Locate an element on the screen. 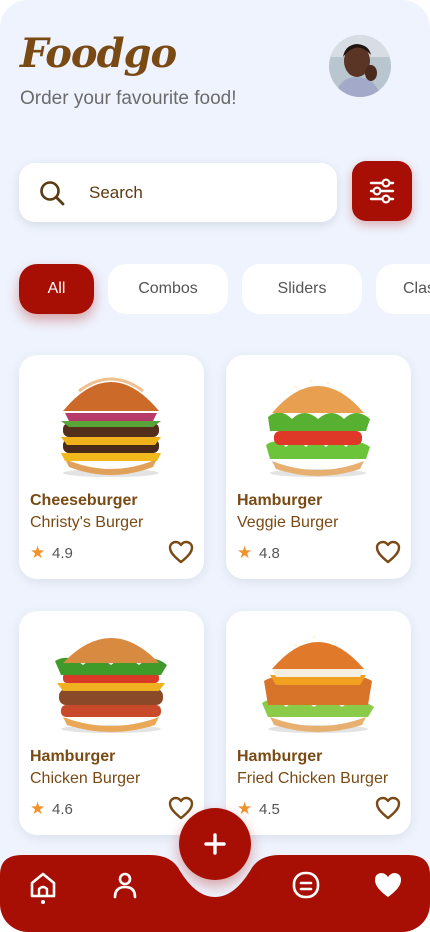  product-rating: 4.6 is located at coordinates (62, 809).